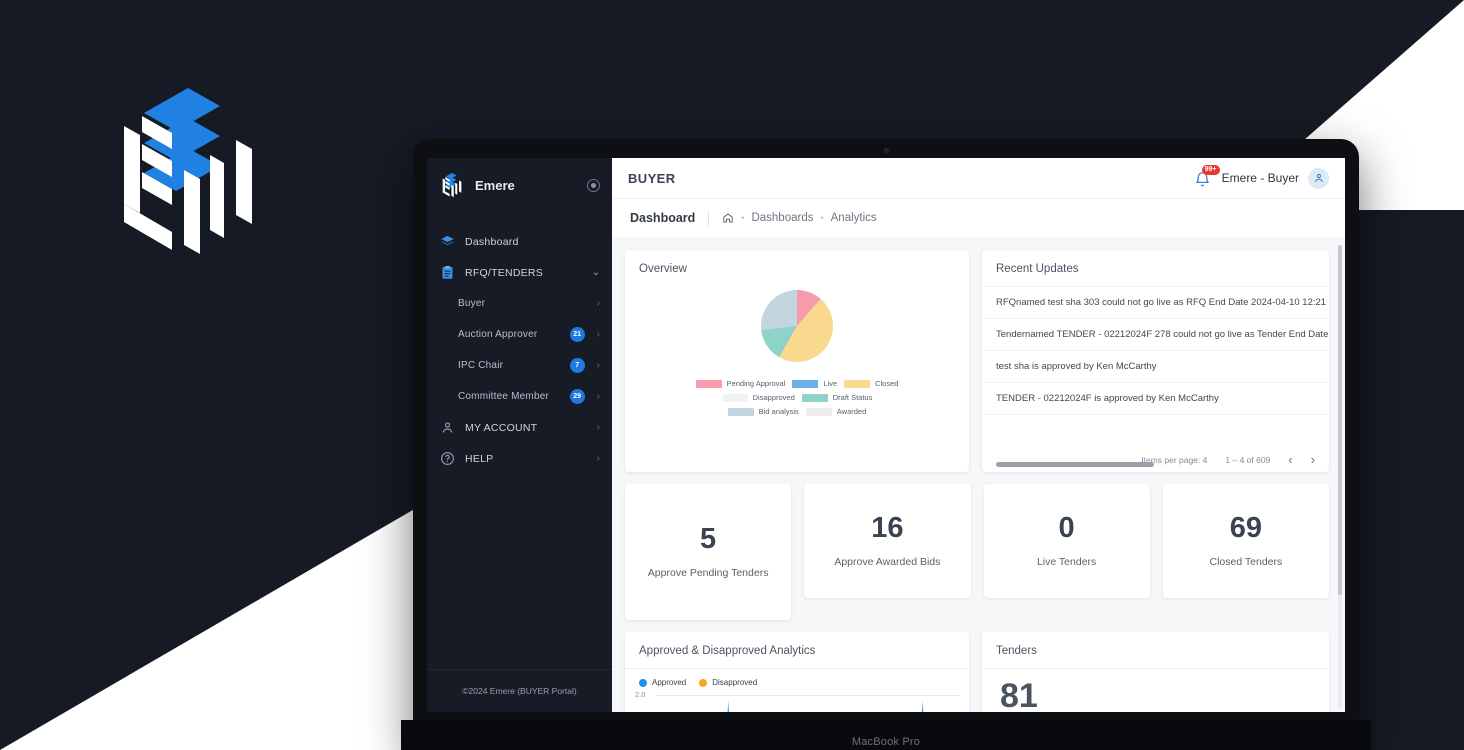  I want to click on breadcrumb-item-dashboards: Dashboards, so click(782, 218).